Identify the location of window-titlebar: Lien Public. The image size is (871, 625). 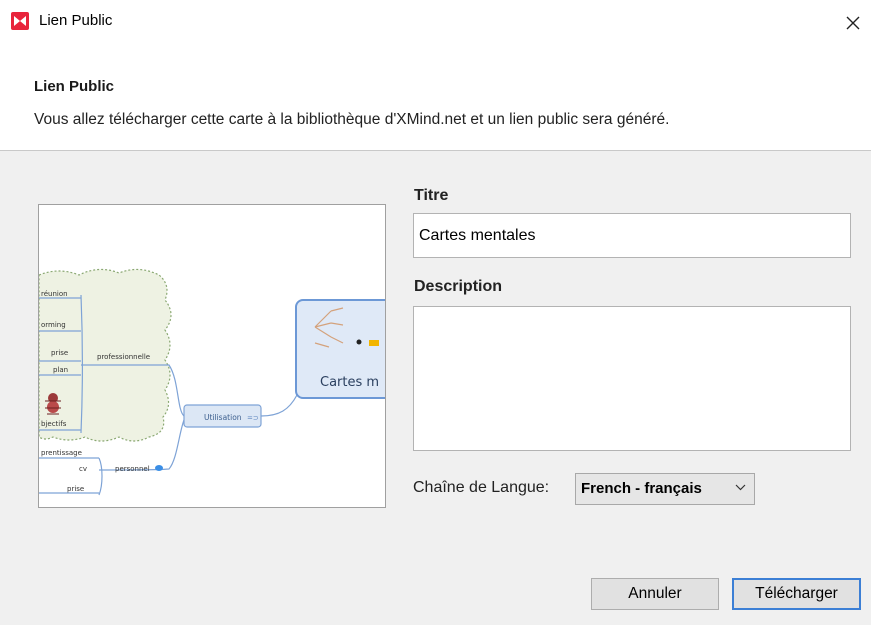
(435, 20).